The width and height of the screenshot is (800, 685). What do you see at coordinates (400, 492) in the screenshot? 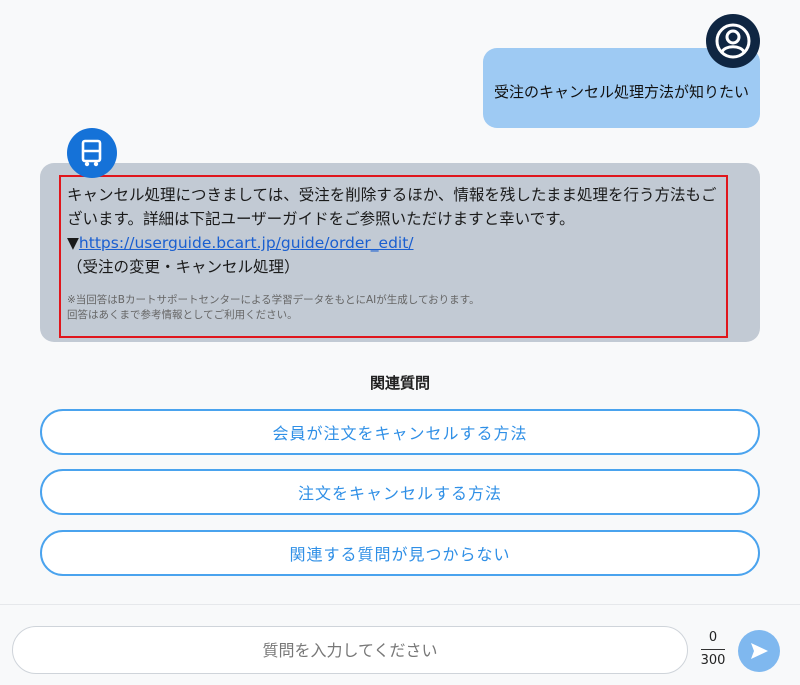
I see `related-question-button: 注文をキャンセルする方法` at bounding box center [400, 492].